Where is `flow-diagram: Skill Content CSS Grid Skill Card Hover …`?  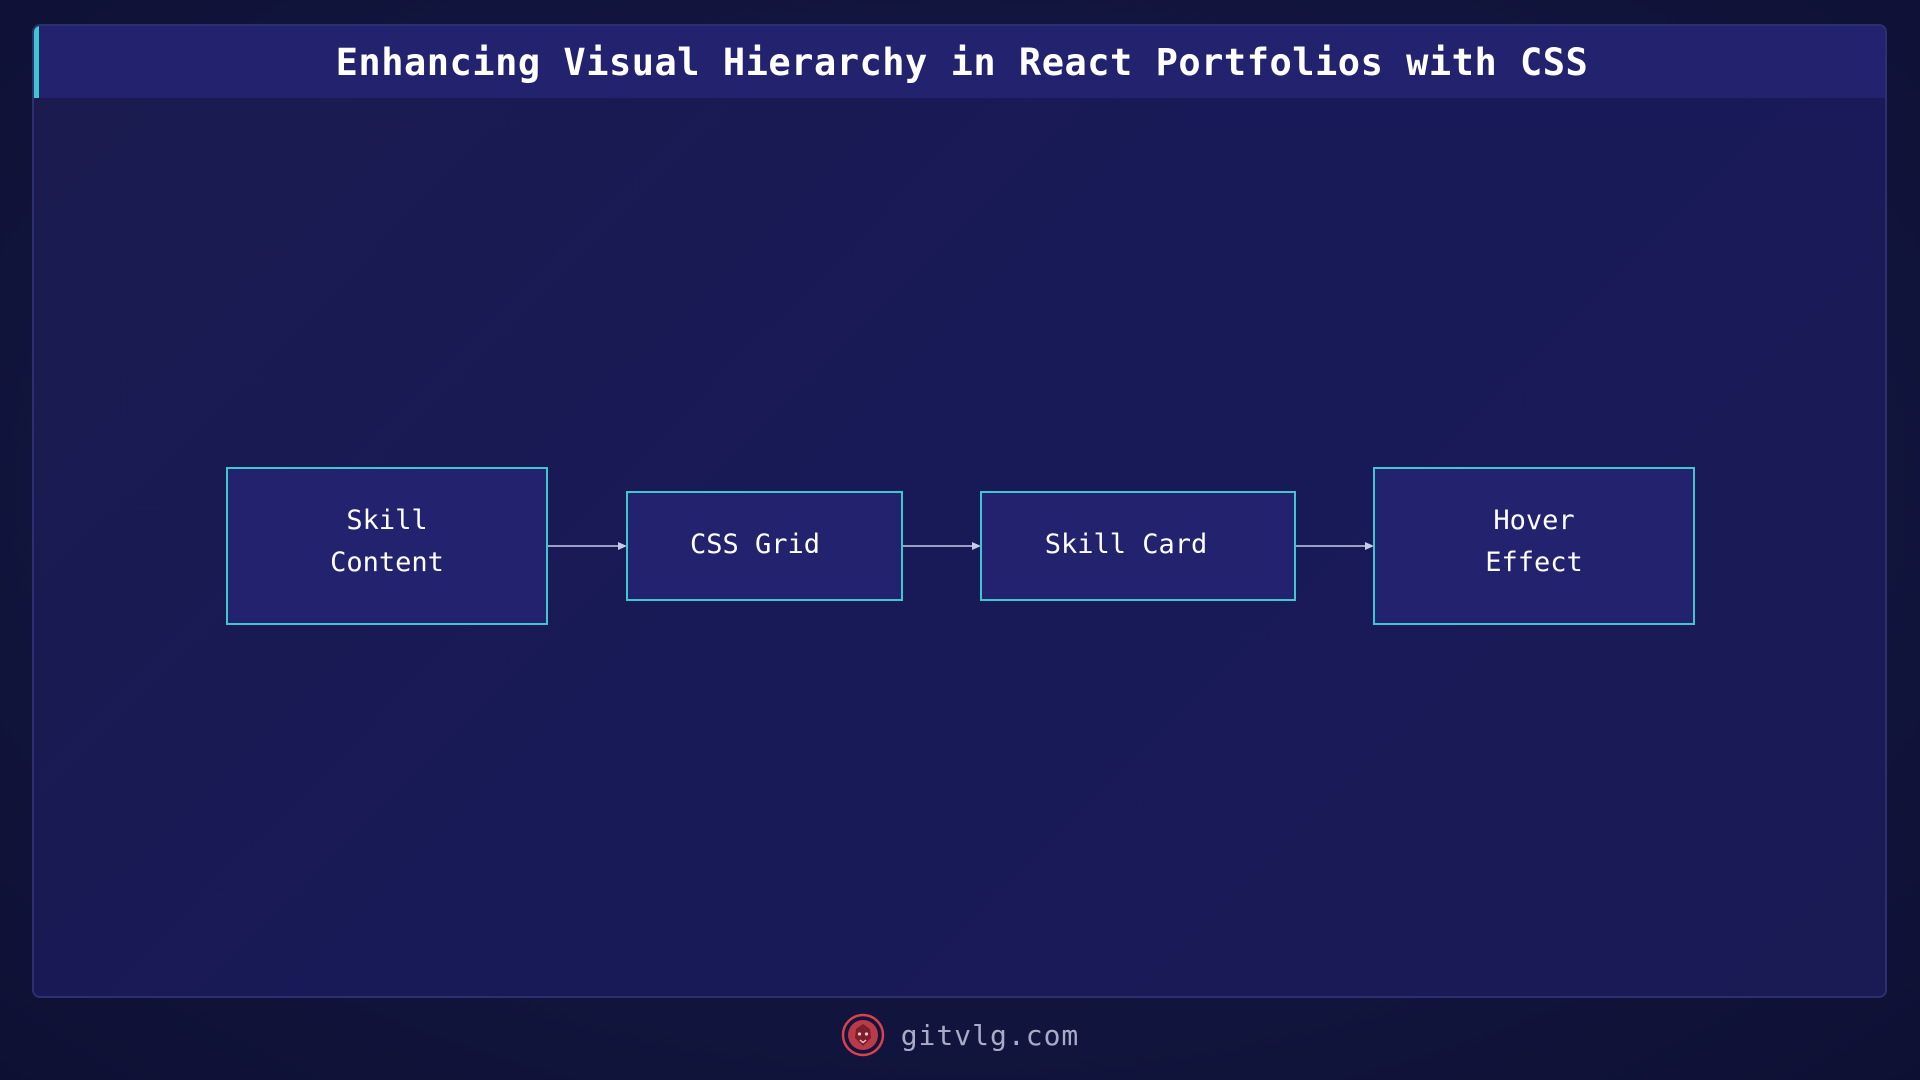
flow-diagram: Skill Content CSS Grid Skill Card Hover … is located at coordinates (960, 546).